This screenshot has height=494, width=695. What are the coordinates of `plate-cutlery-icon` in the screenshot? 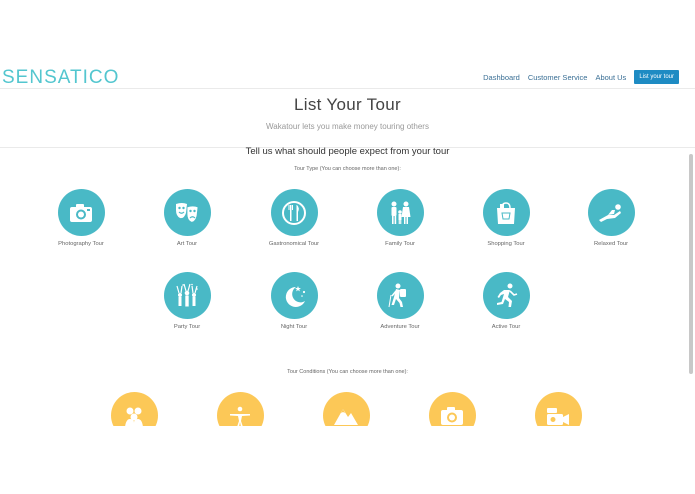 It's located at (294, 212).